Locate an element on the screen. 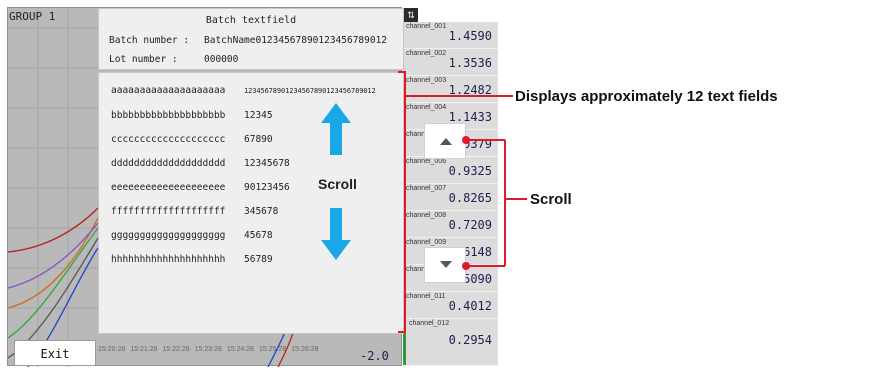  callout-displays: Displays approximately 12 text fields is located at coordinates (646, 96).